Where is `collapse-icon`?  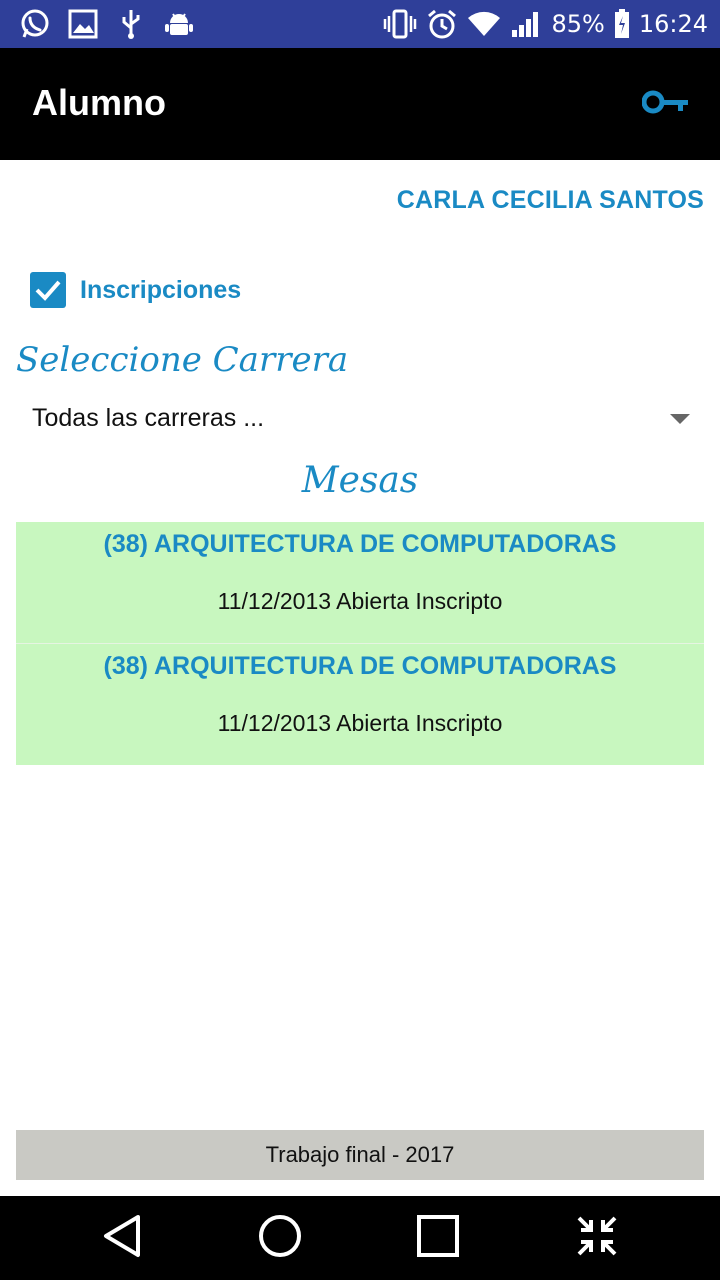 collapse-icon is located at coordinates (597, 1238).